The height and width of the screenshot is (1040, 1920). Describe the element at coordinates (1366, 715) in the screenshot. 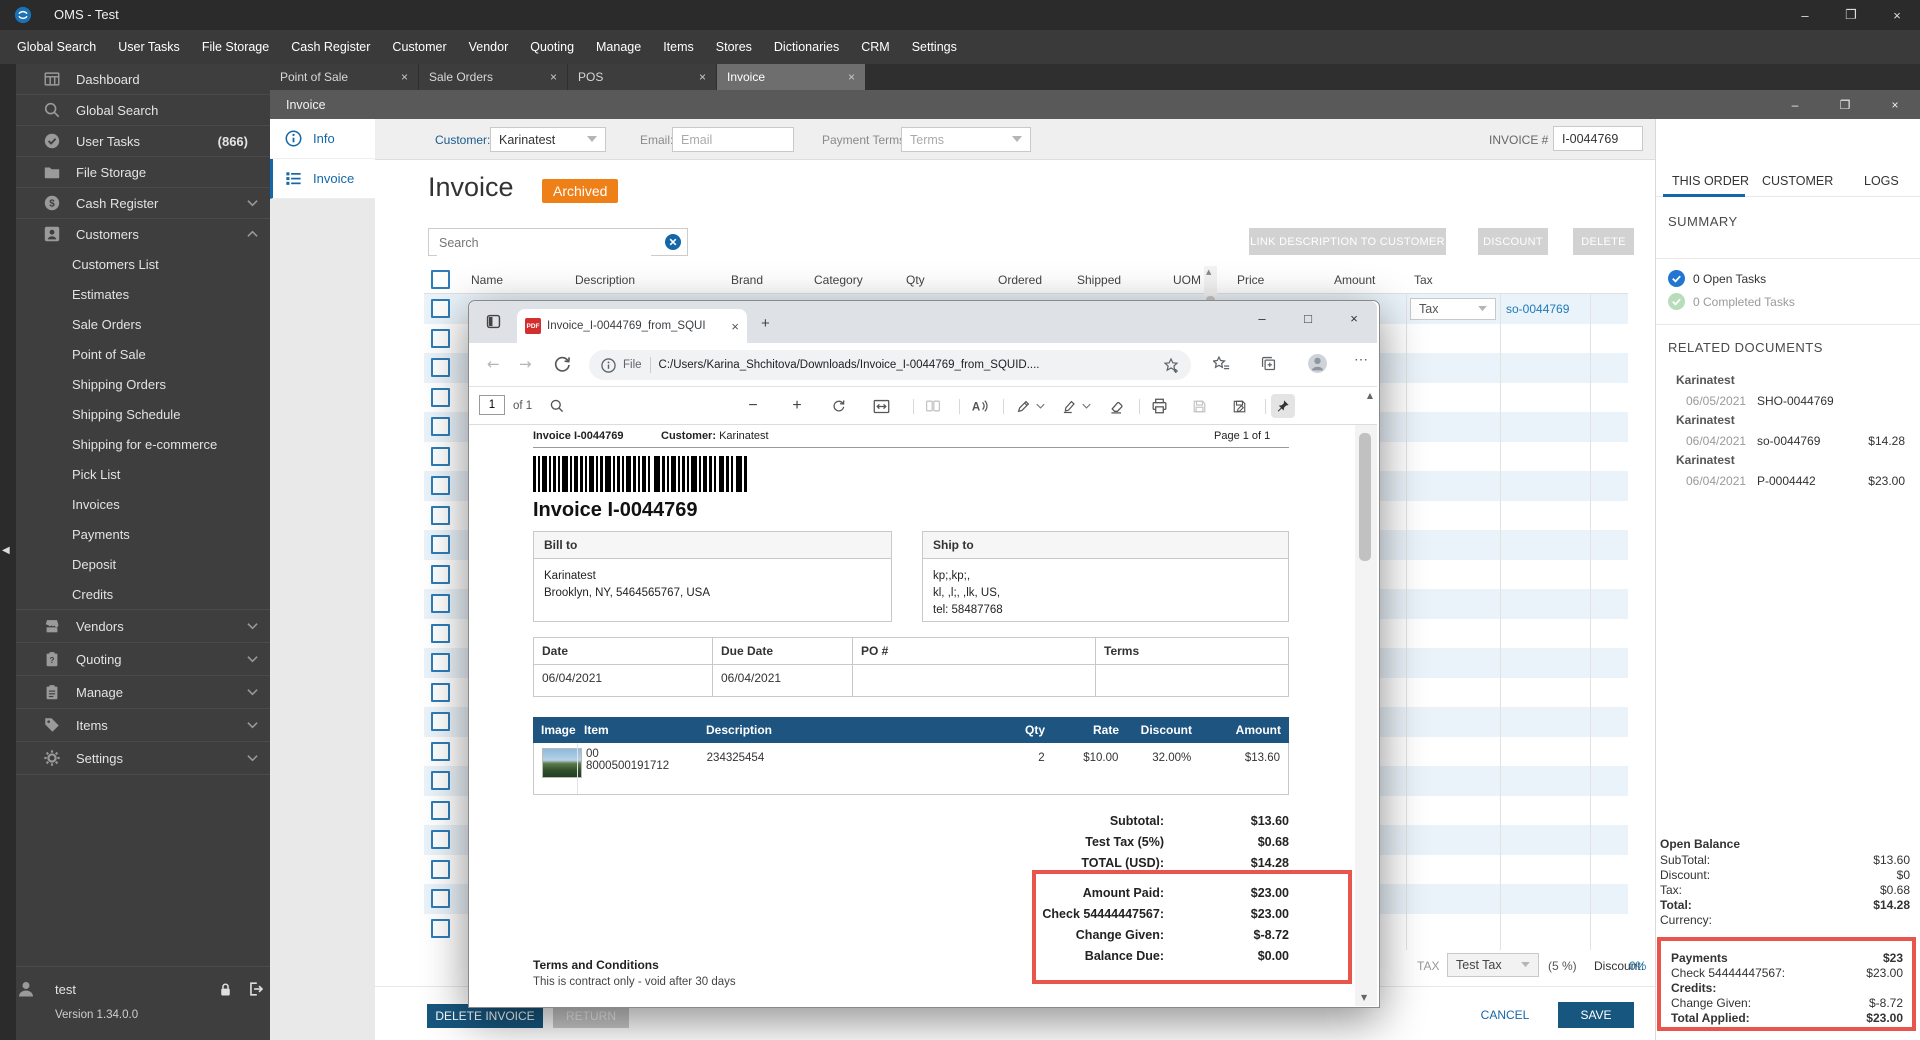

I see `pdf-scrollbar: ▼` at that location.